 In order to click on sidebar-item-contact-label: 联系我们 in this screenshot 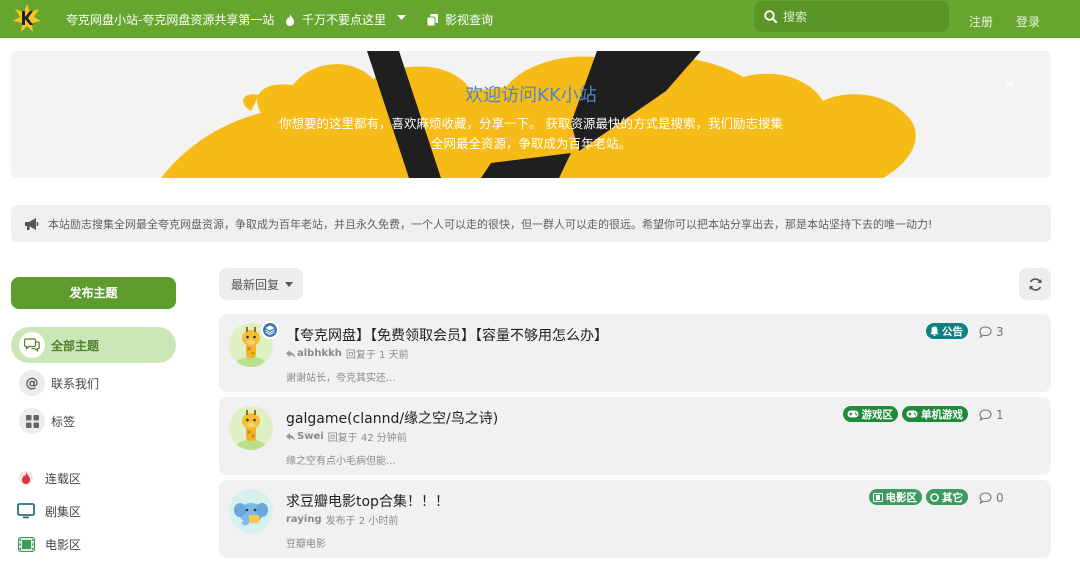, I will do `click(75, 384)`.